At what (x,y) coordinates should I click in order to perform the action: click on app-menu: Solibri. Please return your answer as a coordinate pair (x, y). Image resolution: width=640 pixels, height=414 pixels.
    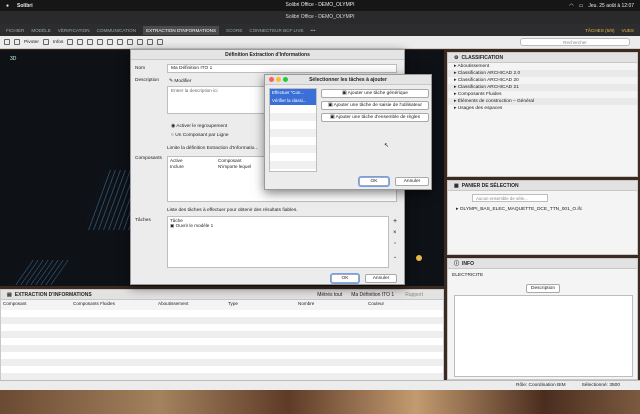
    Looking at the image, I should click on (25, 6).